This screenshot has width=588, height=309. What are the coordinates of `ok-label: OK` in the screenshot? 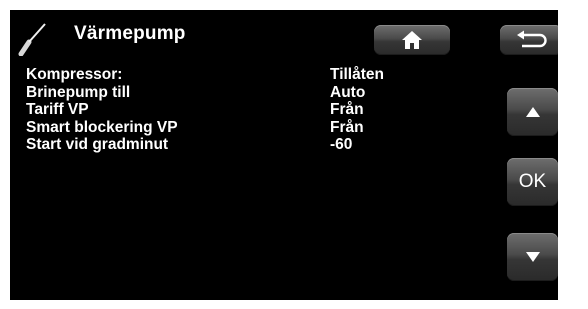 It's located at (532, 181).